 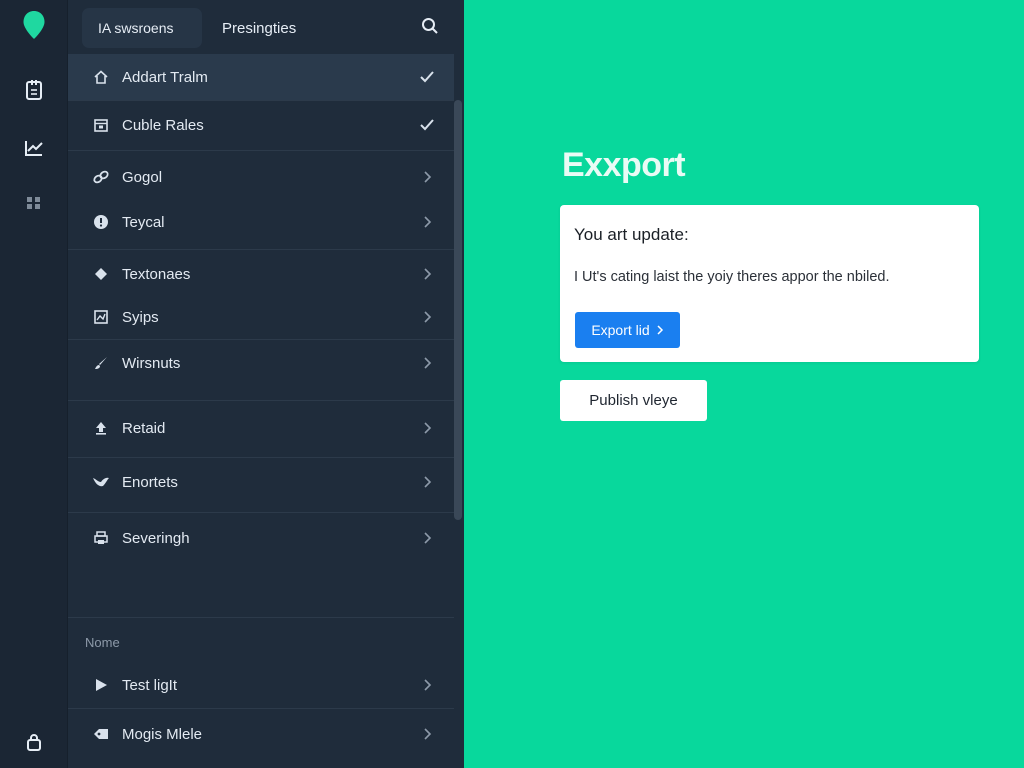 What do you see at coordinates (101, 363) in the screenshot?
I see `brush-icon` at bounding box center [101, 363].